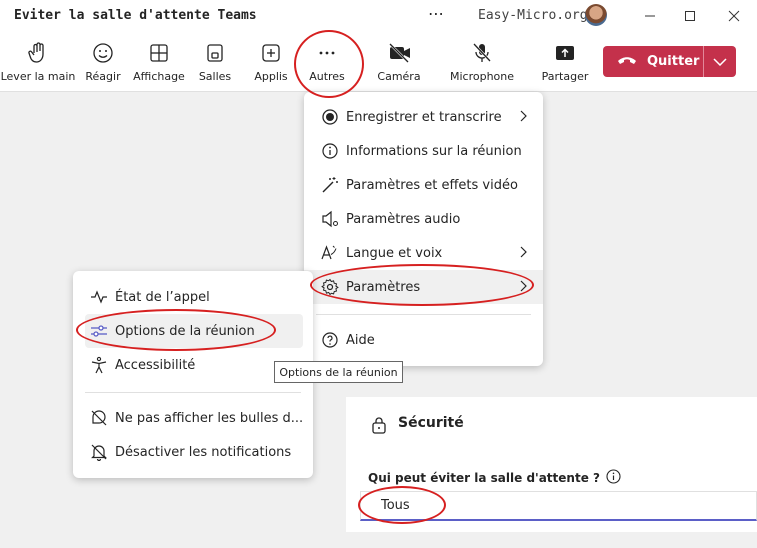  What do you see at coordinates (338, 372) in the screenshot?
I see `tooltip: Options de la réunion` at bounding box center [338, 372].